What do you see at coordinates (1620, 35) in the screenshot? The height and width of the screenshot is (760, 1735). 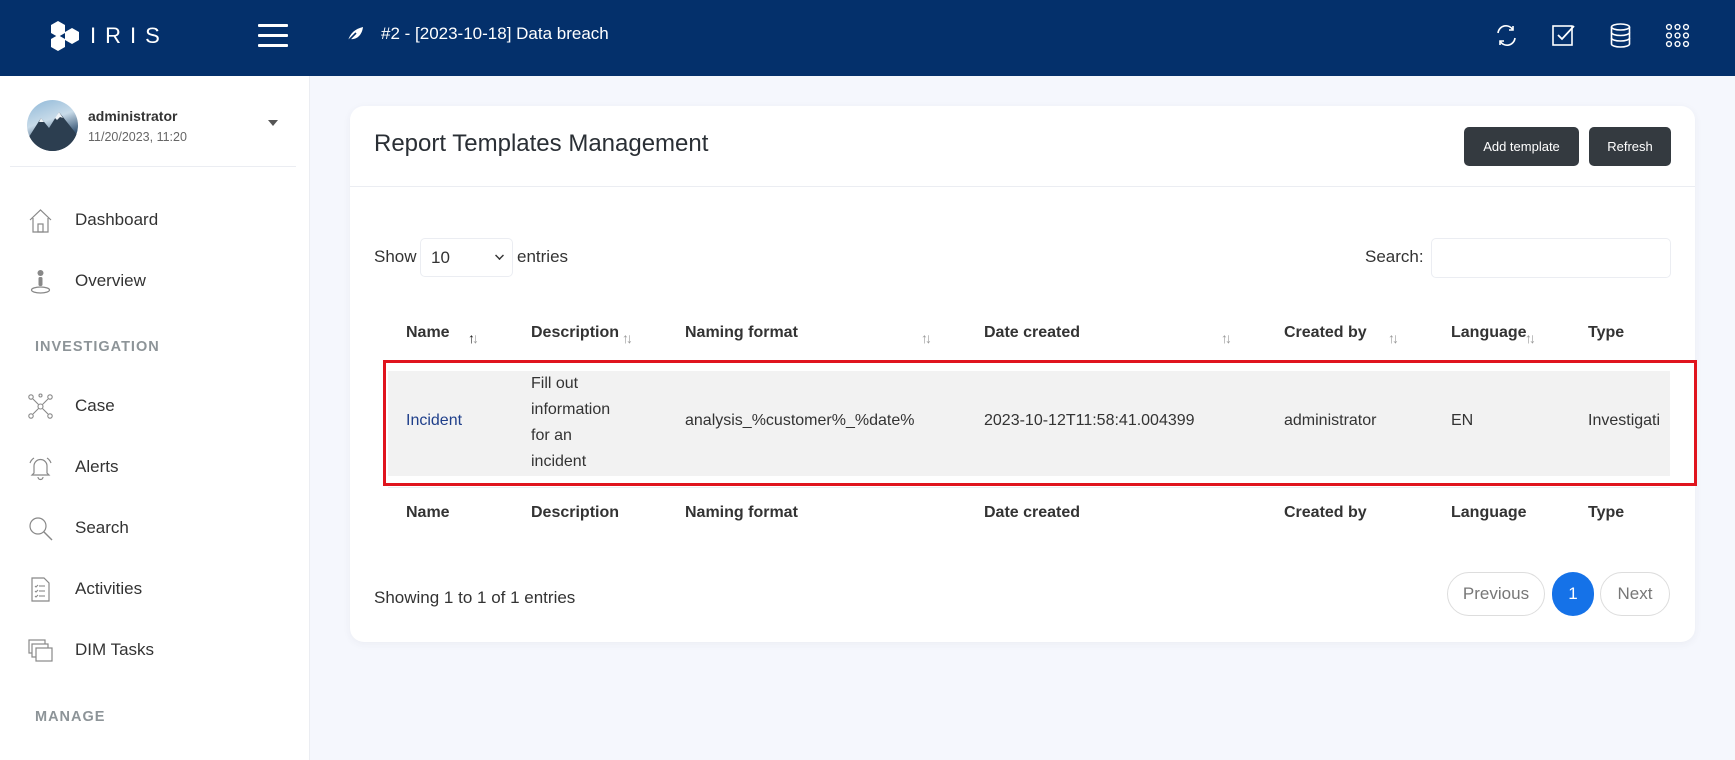 I see `database-icon` at bounding box center [1620, 35].